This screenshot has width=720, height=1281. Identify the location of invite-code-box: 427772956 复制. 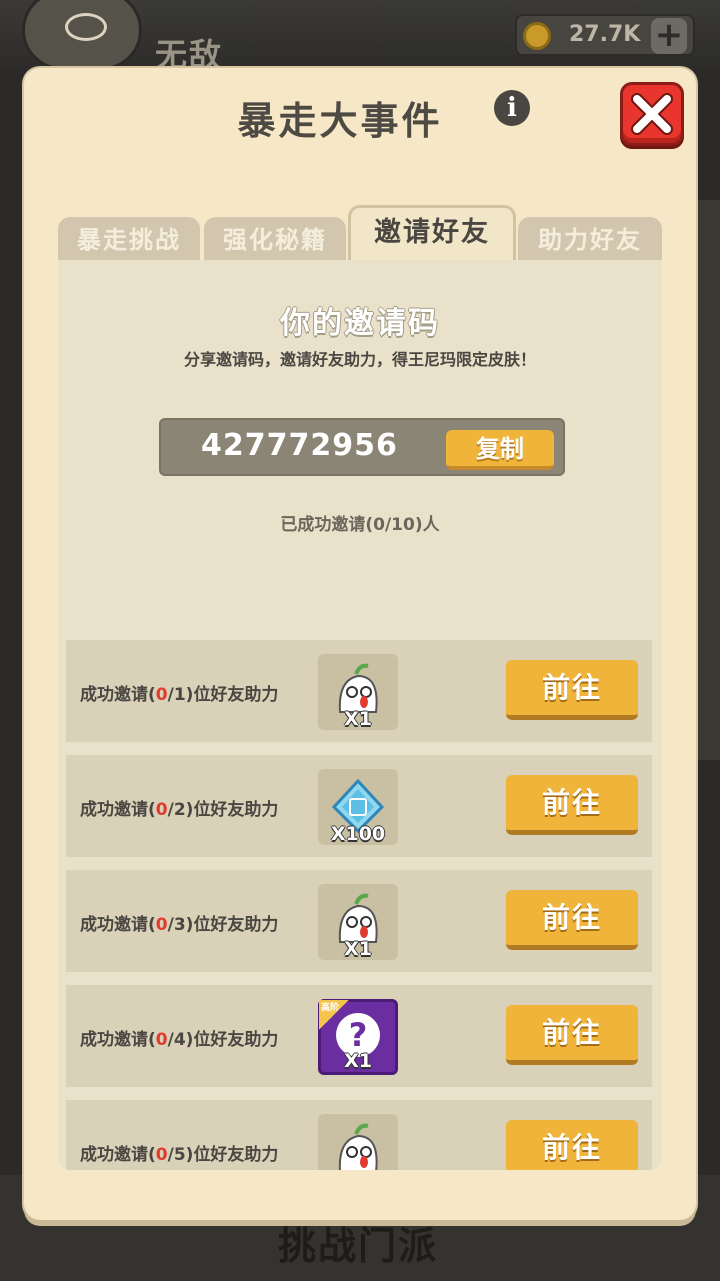
(362, 447).